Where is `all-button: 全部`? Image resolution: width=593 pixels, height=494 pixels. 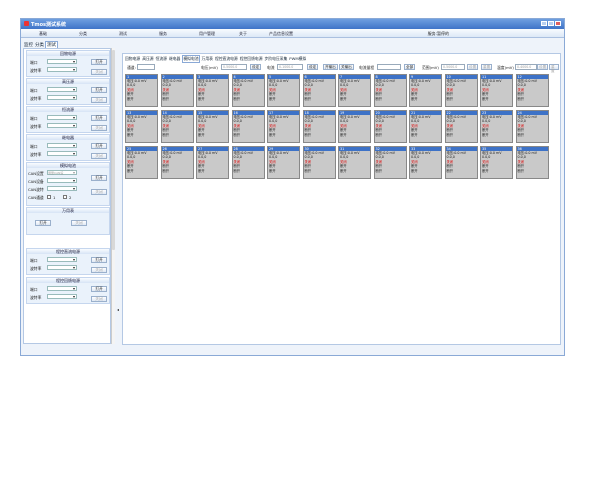 all-button: 全部 is located at coordinates (410, 67).